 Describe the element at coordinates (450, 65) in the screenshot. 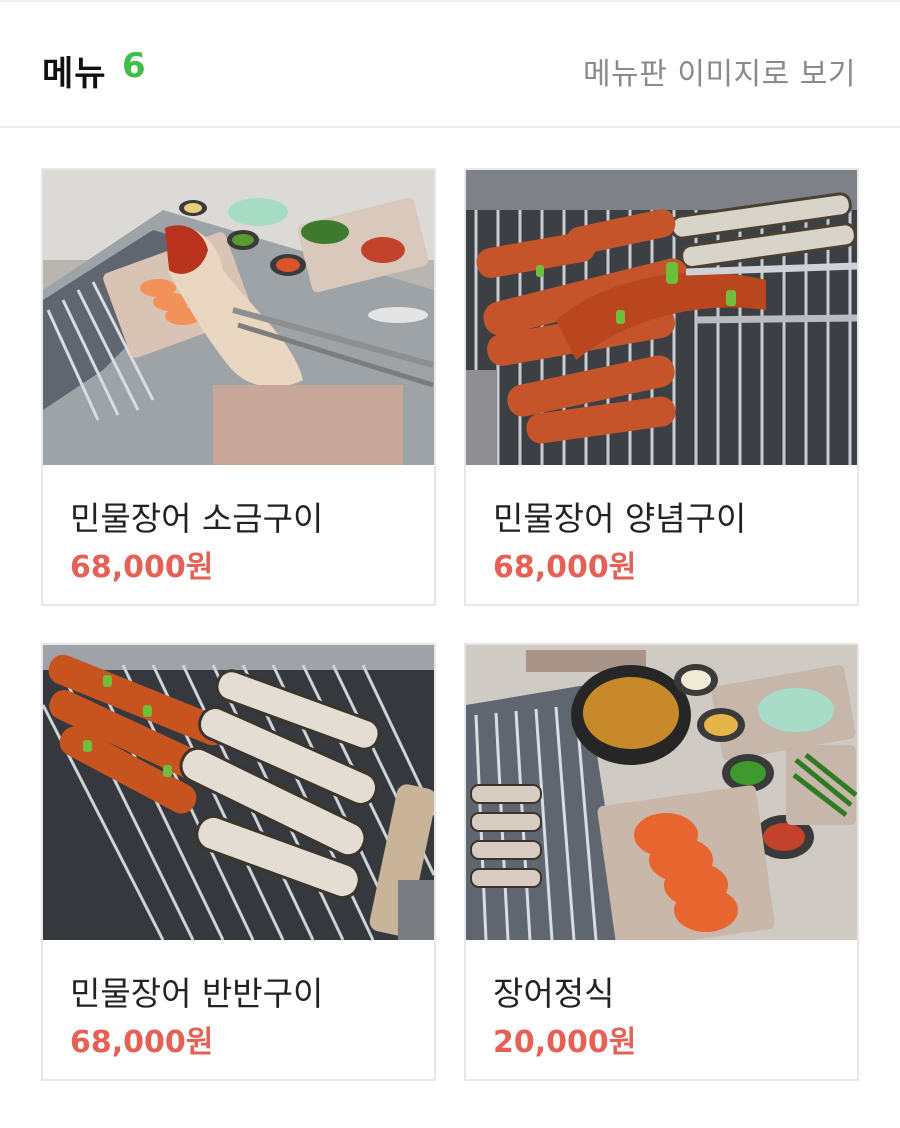

I see `menu-header: 메뉴 6 메뉴판 이미지로 보기` at that location.